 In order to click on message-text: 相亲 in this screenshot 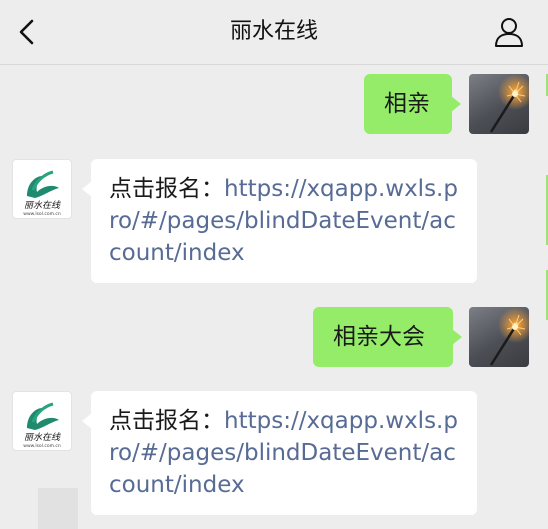, I will do `click(407, 104)`.